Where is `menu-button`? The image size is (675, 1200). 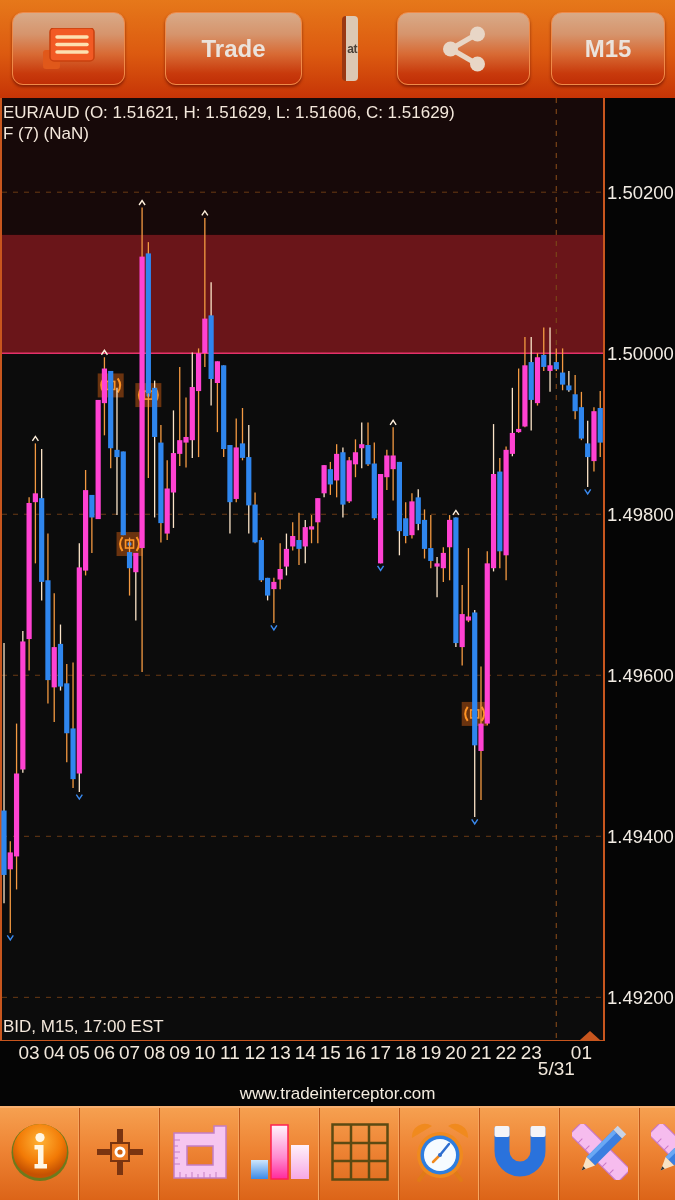 menu-button is located at coordinates (68, 48).